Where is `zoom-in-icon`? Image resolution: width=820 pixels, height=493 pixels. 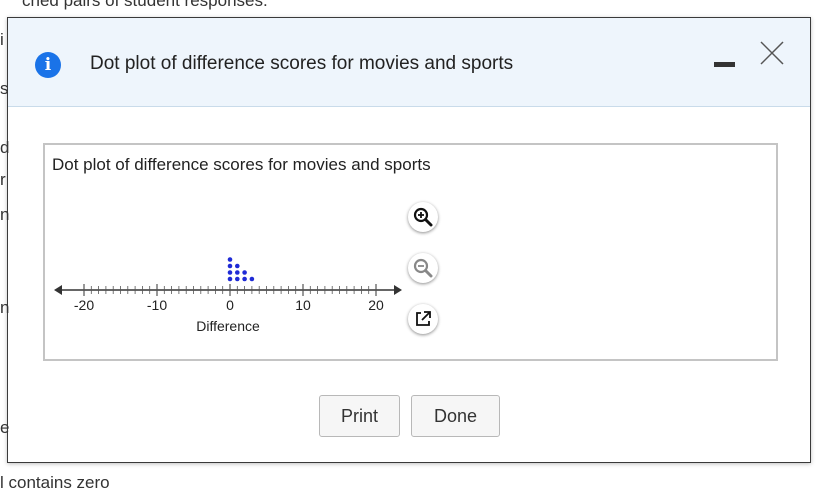 zoom-in-icon is located at coordinates (423, 217).